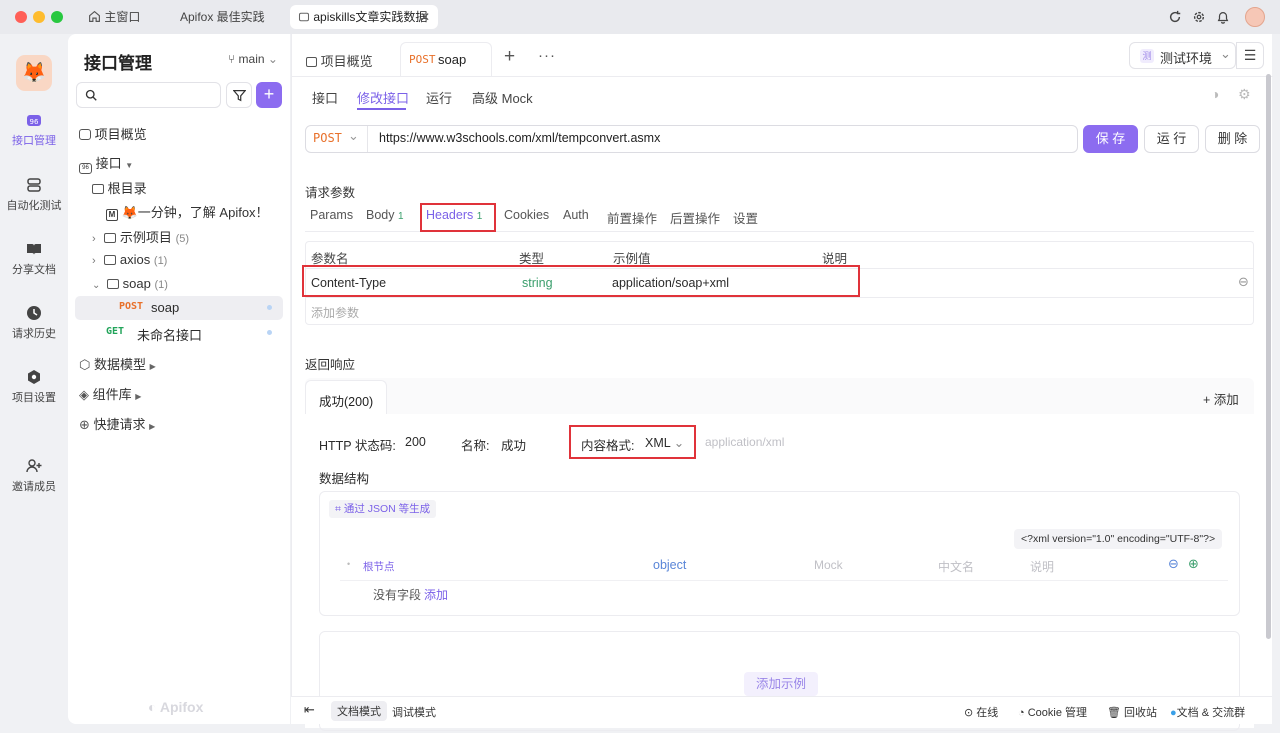  What do you see at coordinates (1207, 400) in the screenshot?
I see `plus-icon: +` at bounding box center [1207, 400].